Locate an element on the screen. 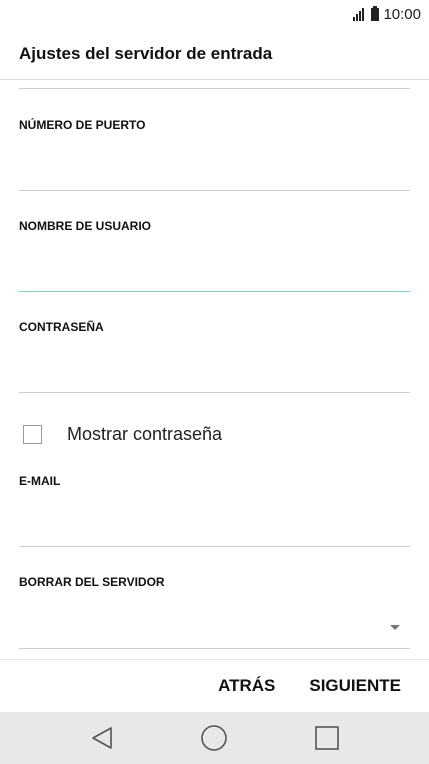  port-underline is located at coordinates (214, 190).